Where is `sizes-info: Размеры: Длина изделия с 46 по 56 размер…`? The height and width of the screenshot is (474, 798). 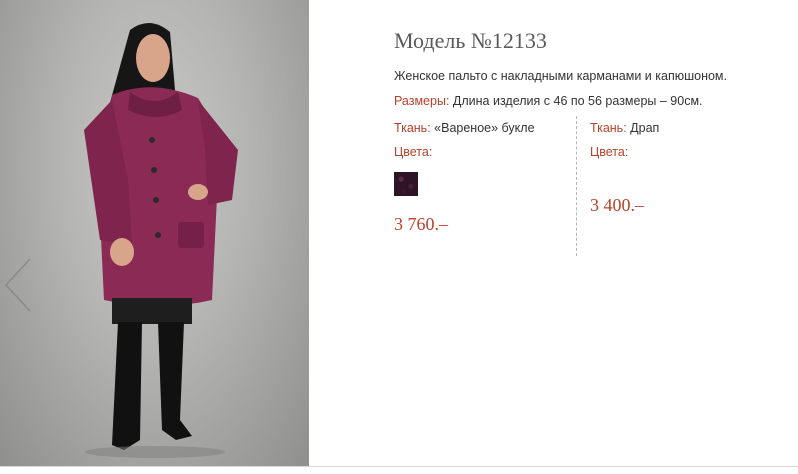
sizes-info: Размеры: Длина изделия с 46 по 56 размер… is located at coordinates (548, 101).